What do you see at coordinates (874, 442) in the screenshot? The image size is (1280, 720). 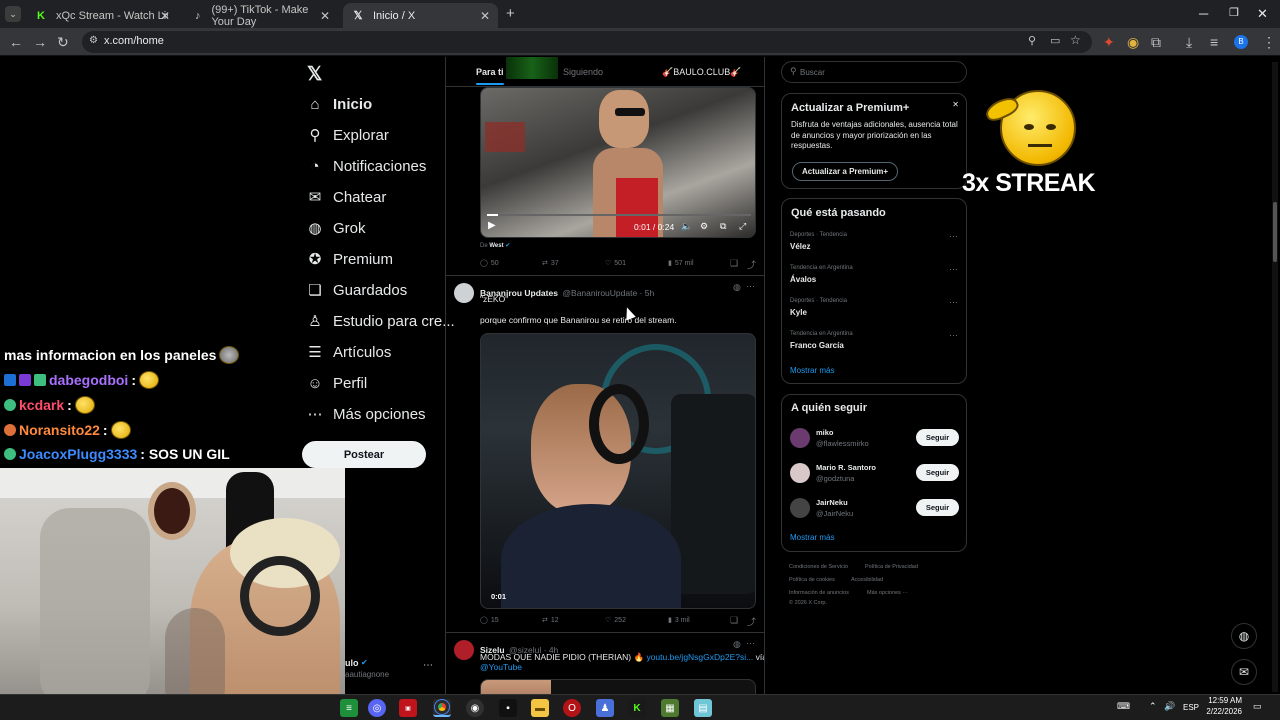 I see `follow-suggestion: miko @flawlessmirko Seguir` at bounding box center [874, 442].